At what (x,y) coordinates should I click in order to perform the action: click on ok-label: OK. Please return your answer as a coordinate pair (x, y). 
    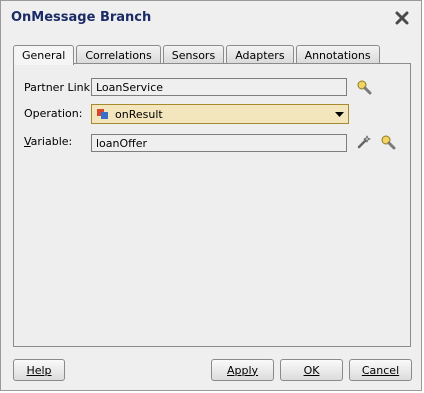
    Looking at the image, I should click on (311, 370).